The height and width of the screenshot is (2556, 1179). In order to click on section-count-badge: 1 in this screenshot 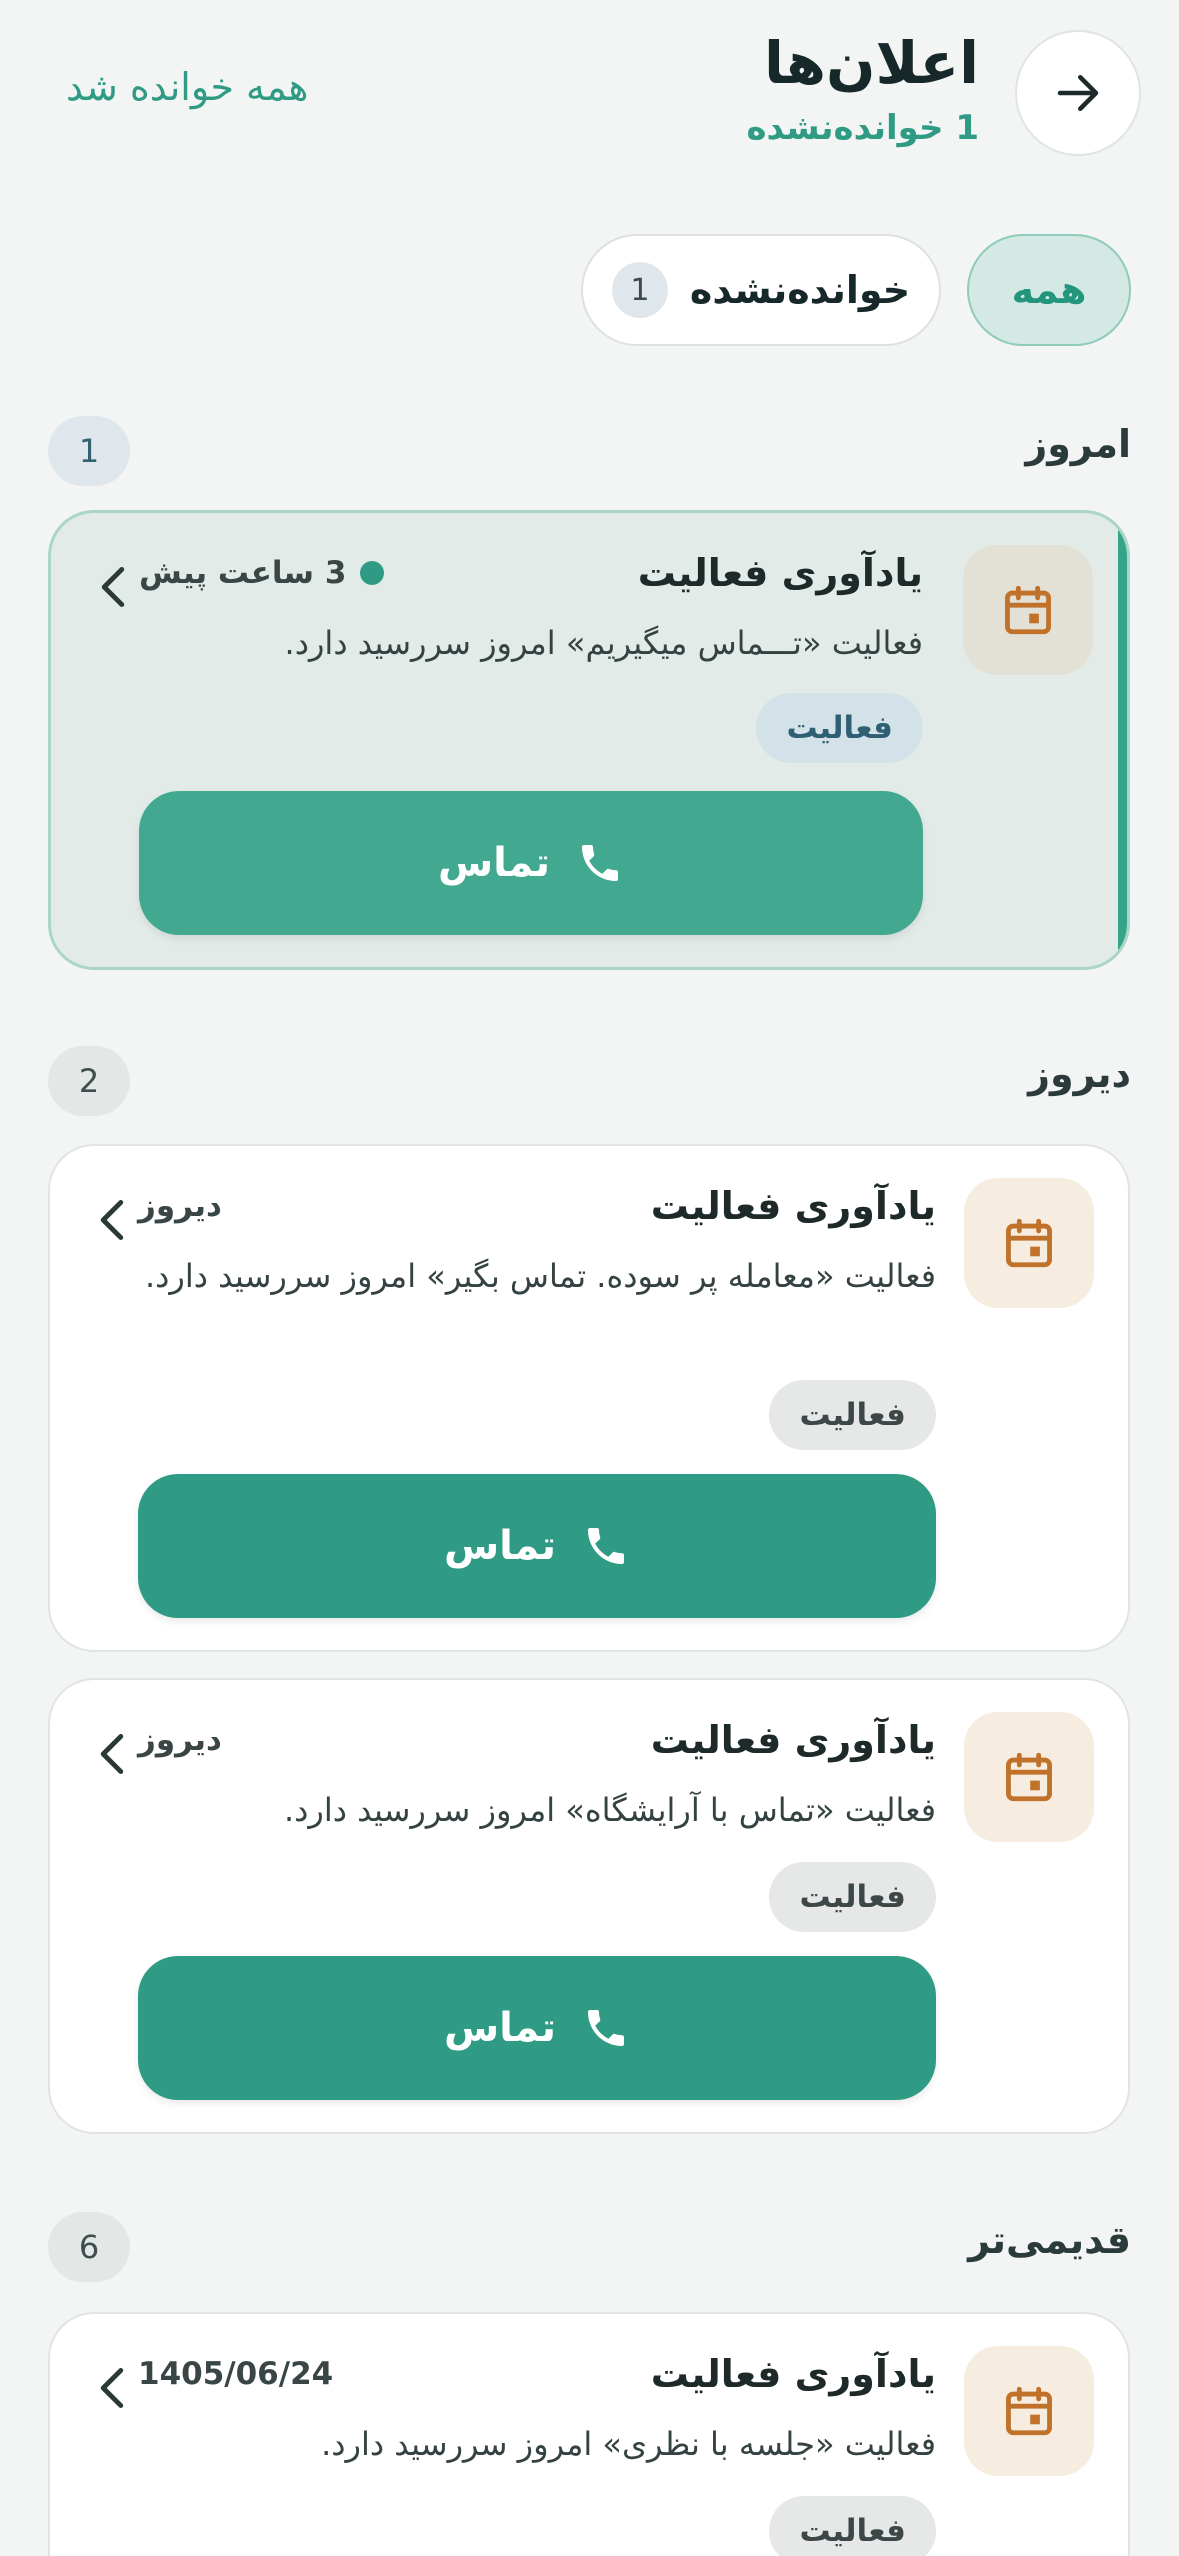, I will do `click(89, 451)`.